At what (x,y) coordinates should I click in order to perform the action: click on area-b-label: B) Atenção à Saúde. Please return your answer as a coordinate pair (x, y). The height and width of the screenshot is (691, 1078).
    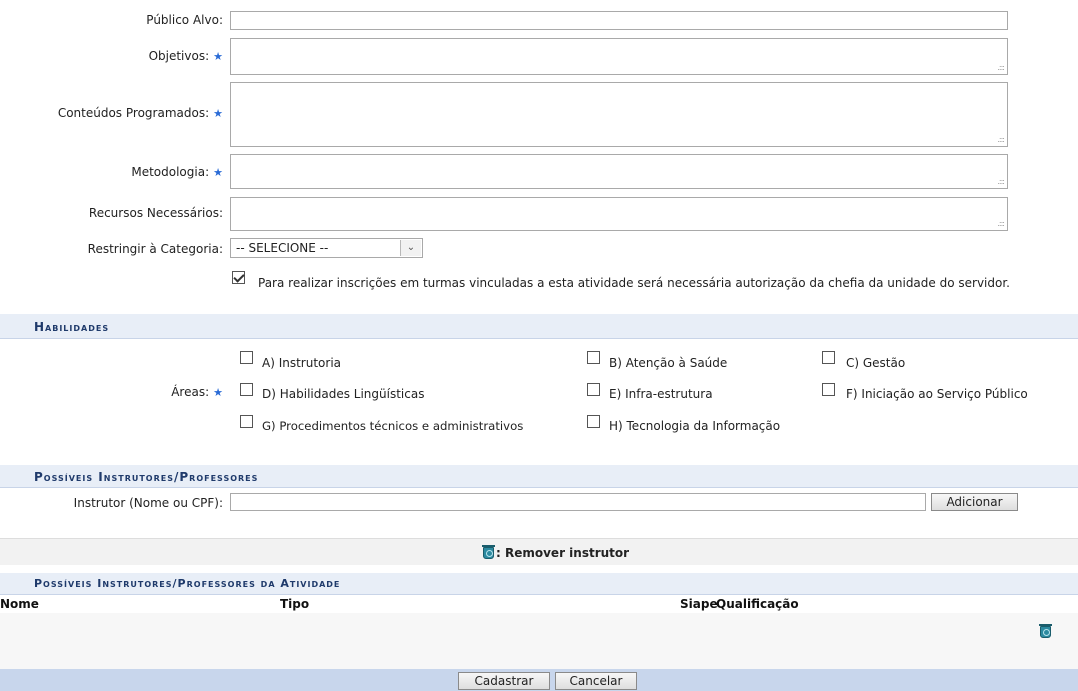
    Looking at the image, I should click on (668, 363).